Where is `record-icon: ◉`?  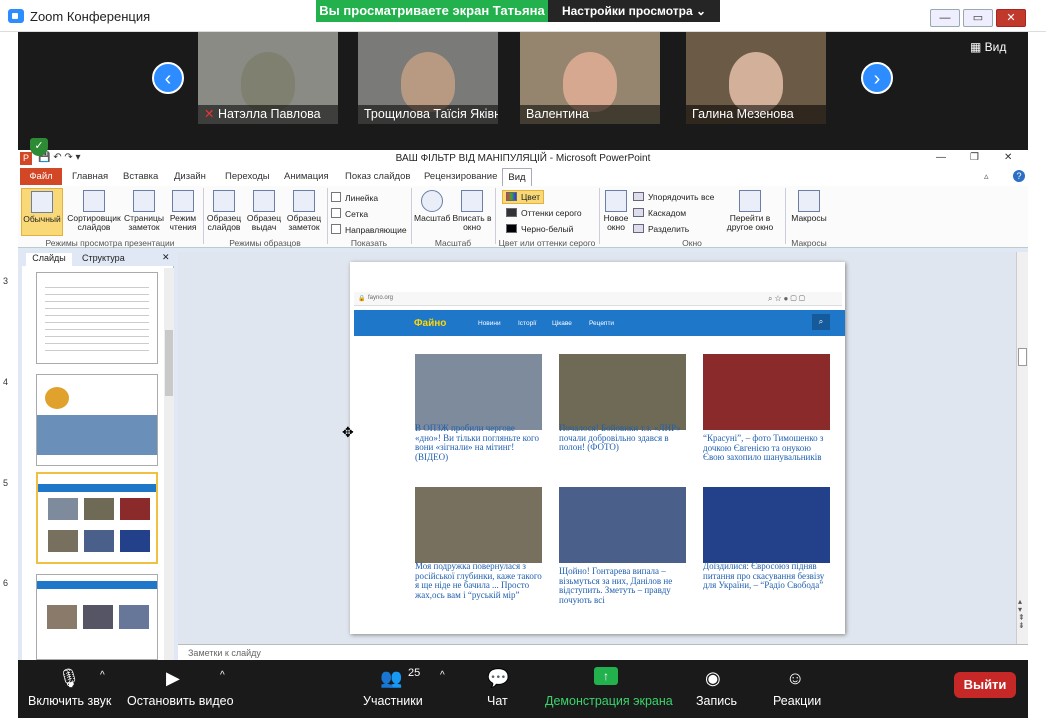 record-icon: ◉ is located at coordinates (713, 678).